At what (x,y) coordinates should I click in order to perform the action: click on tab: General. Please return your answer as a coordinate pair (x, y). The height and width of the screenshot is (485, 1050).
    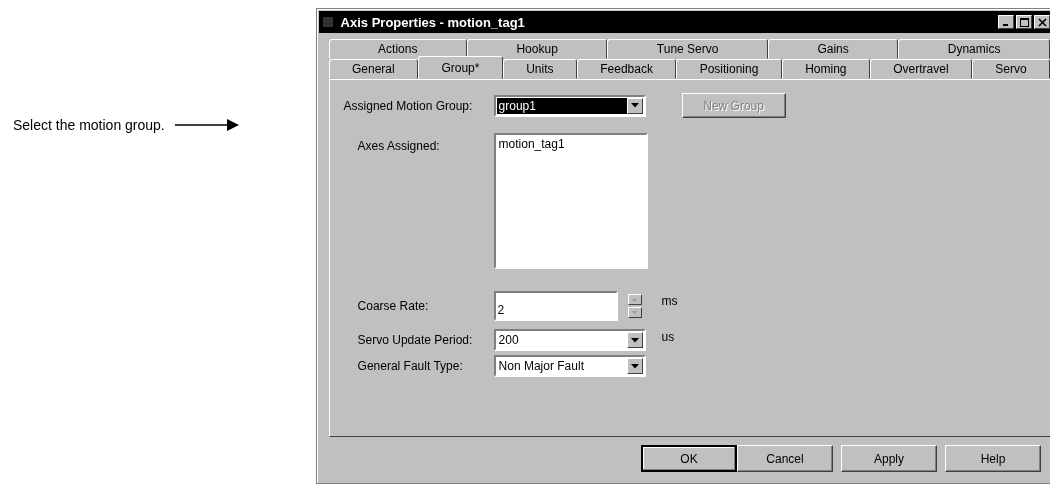
    Looking at the image, I should click on (373, 69).